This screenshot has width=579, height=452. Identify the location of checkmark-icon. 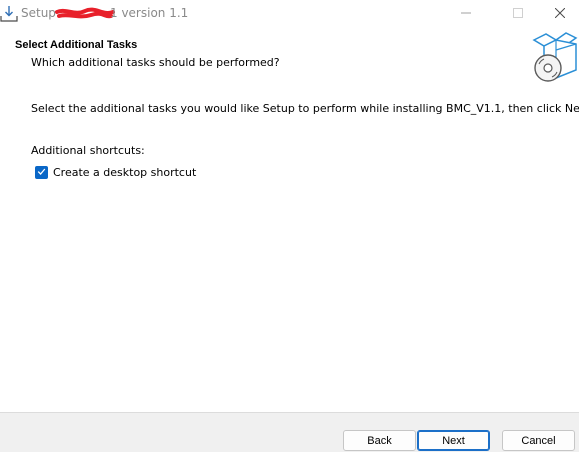
(41, 172).